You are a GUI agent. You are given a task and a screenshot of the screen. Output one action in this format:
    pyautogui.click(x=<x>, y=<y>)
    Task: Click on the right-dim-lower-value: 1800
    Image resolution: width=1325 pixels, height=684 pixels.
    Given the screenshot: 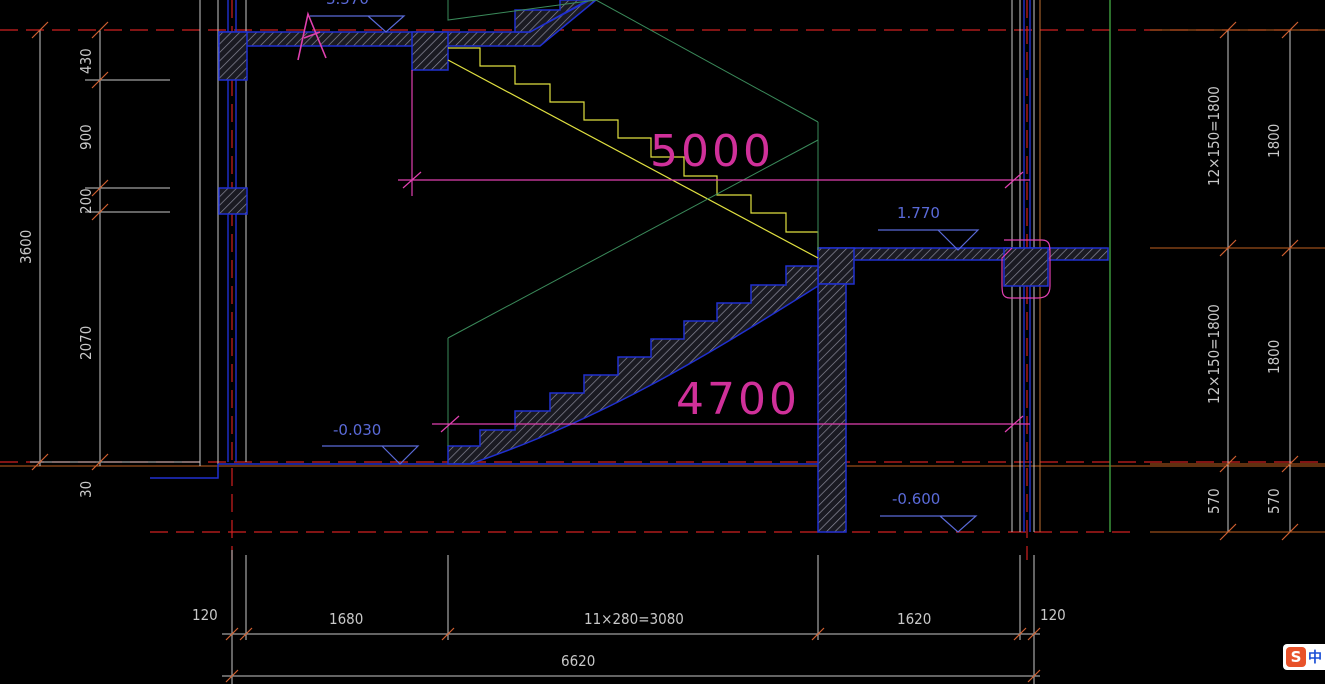 What is the action you would take?
    pyautogui.click(x=1274, y=357)
    